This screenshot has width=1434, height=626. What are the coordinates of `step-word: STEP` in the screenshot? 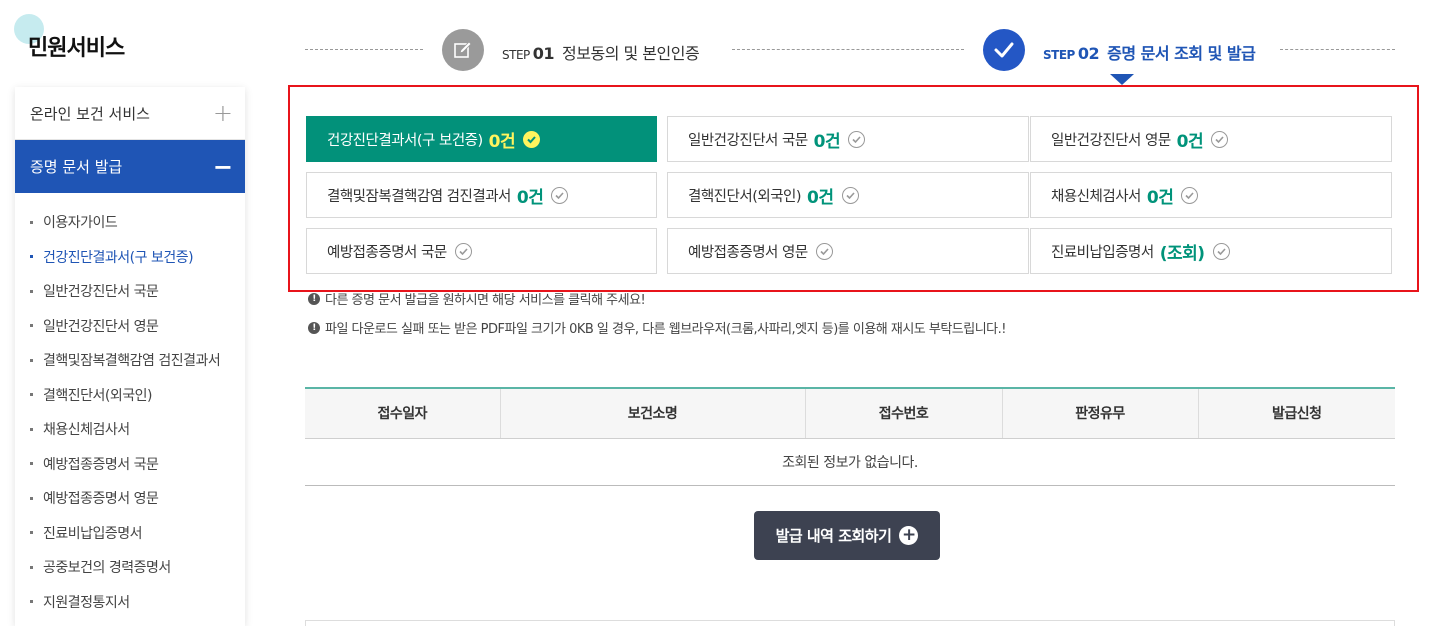 It's located at (516, 55).